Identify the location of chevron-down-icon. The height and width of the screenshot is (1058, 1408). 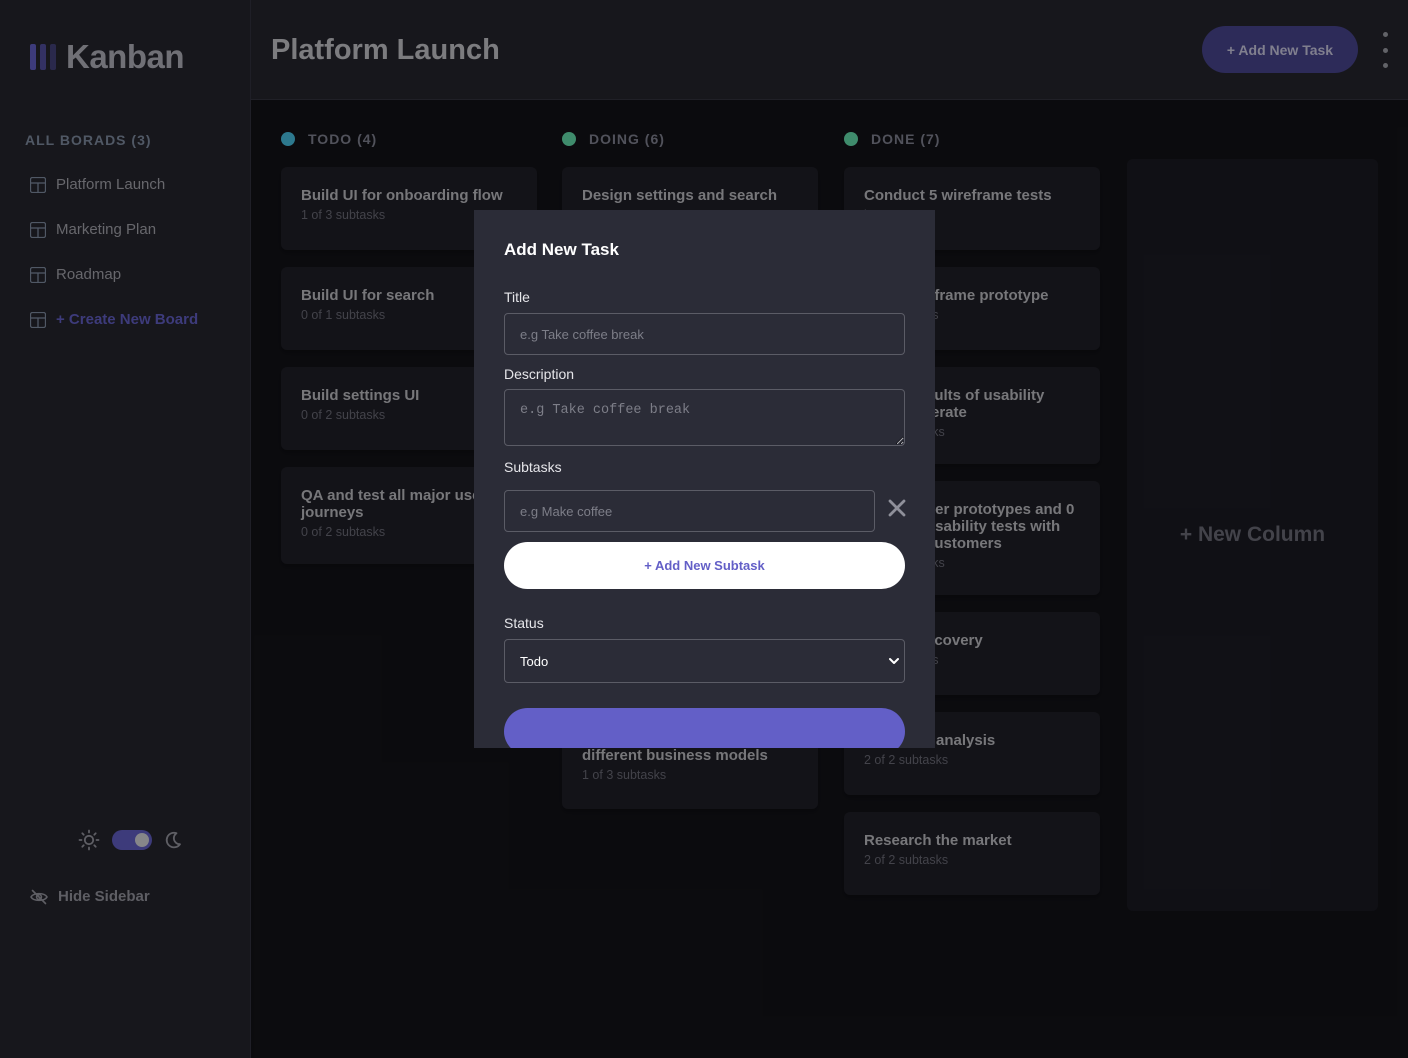
(894, 661).